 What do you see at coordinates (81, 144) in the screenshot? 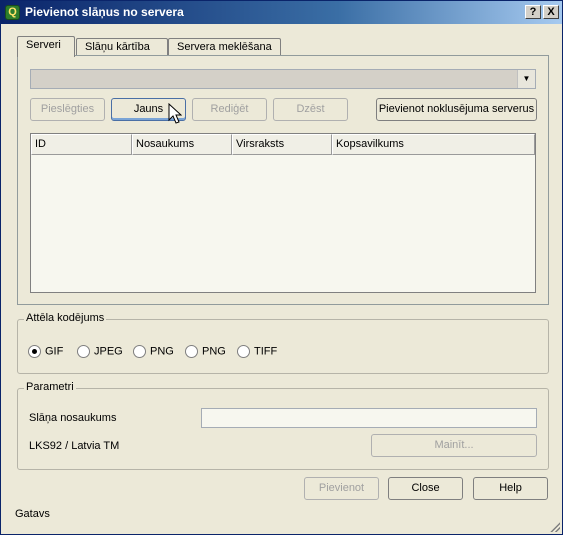
I see `column-header-id: ID` at bounding box center [81, 144].